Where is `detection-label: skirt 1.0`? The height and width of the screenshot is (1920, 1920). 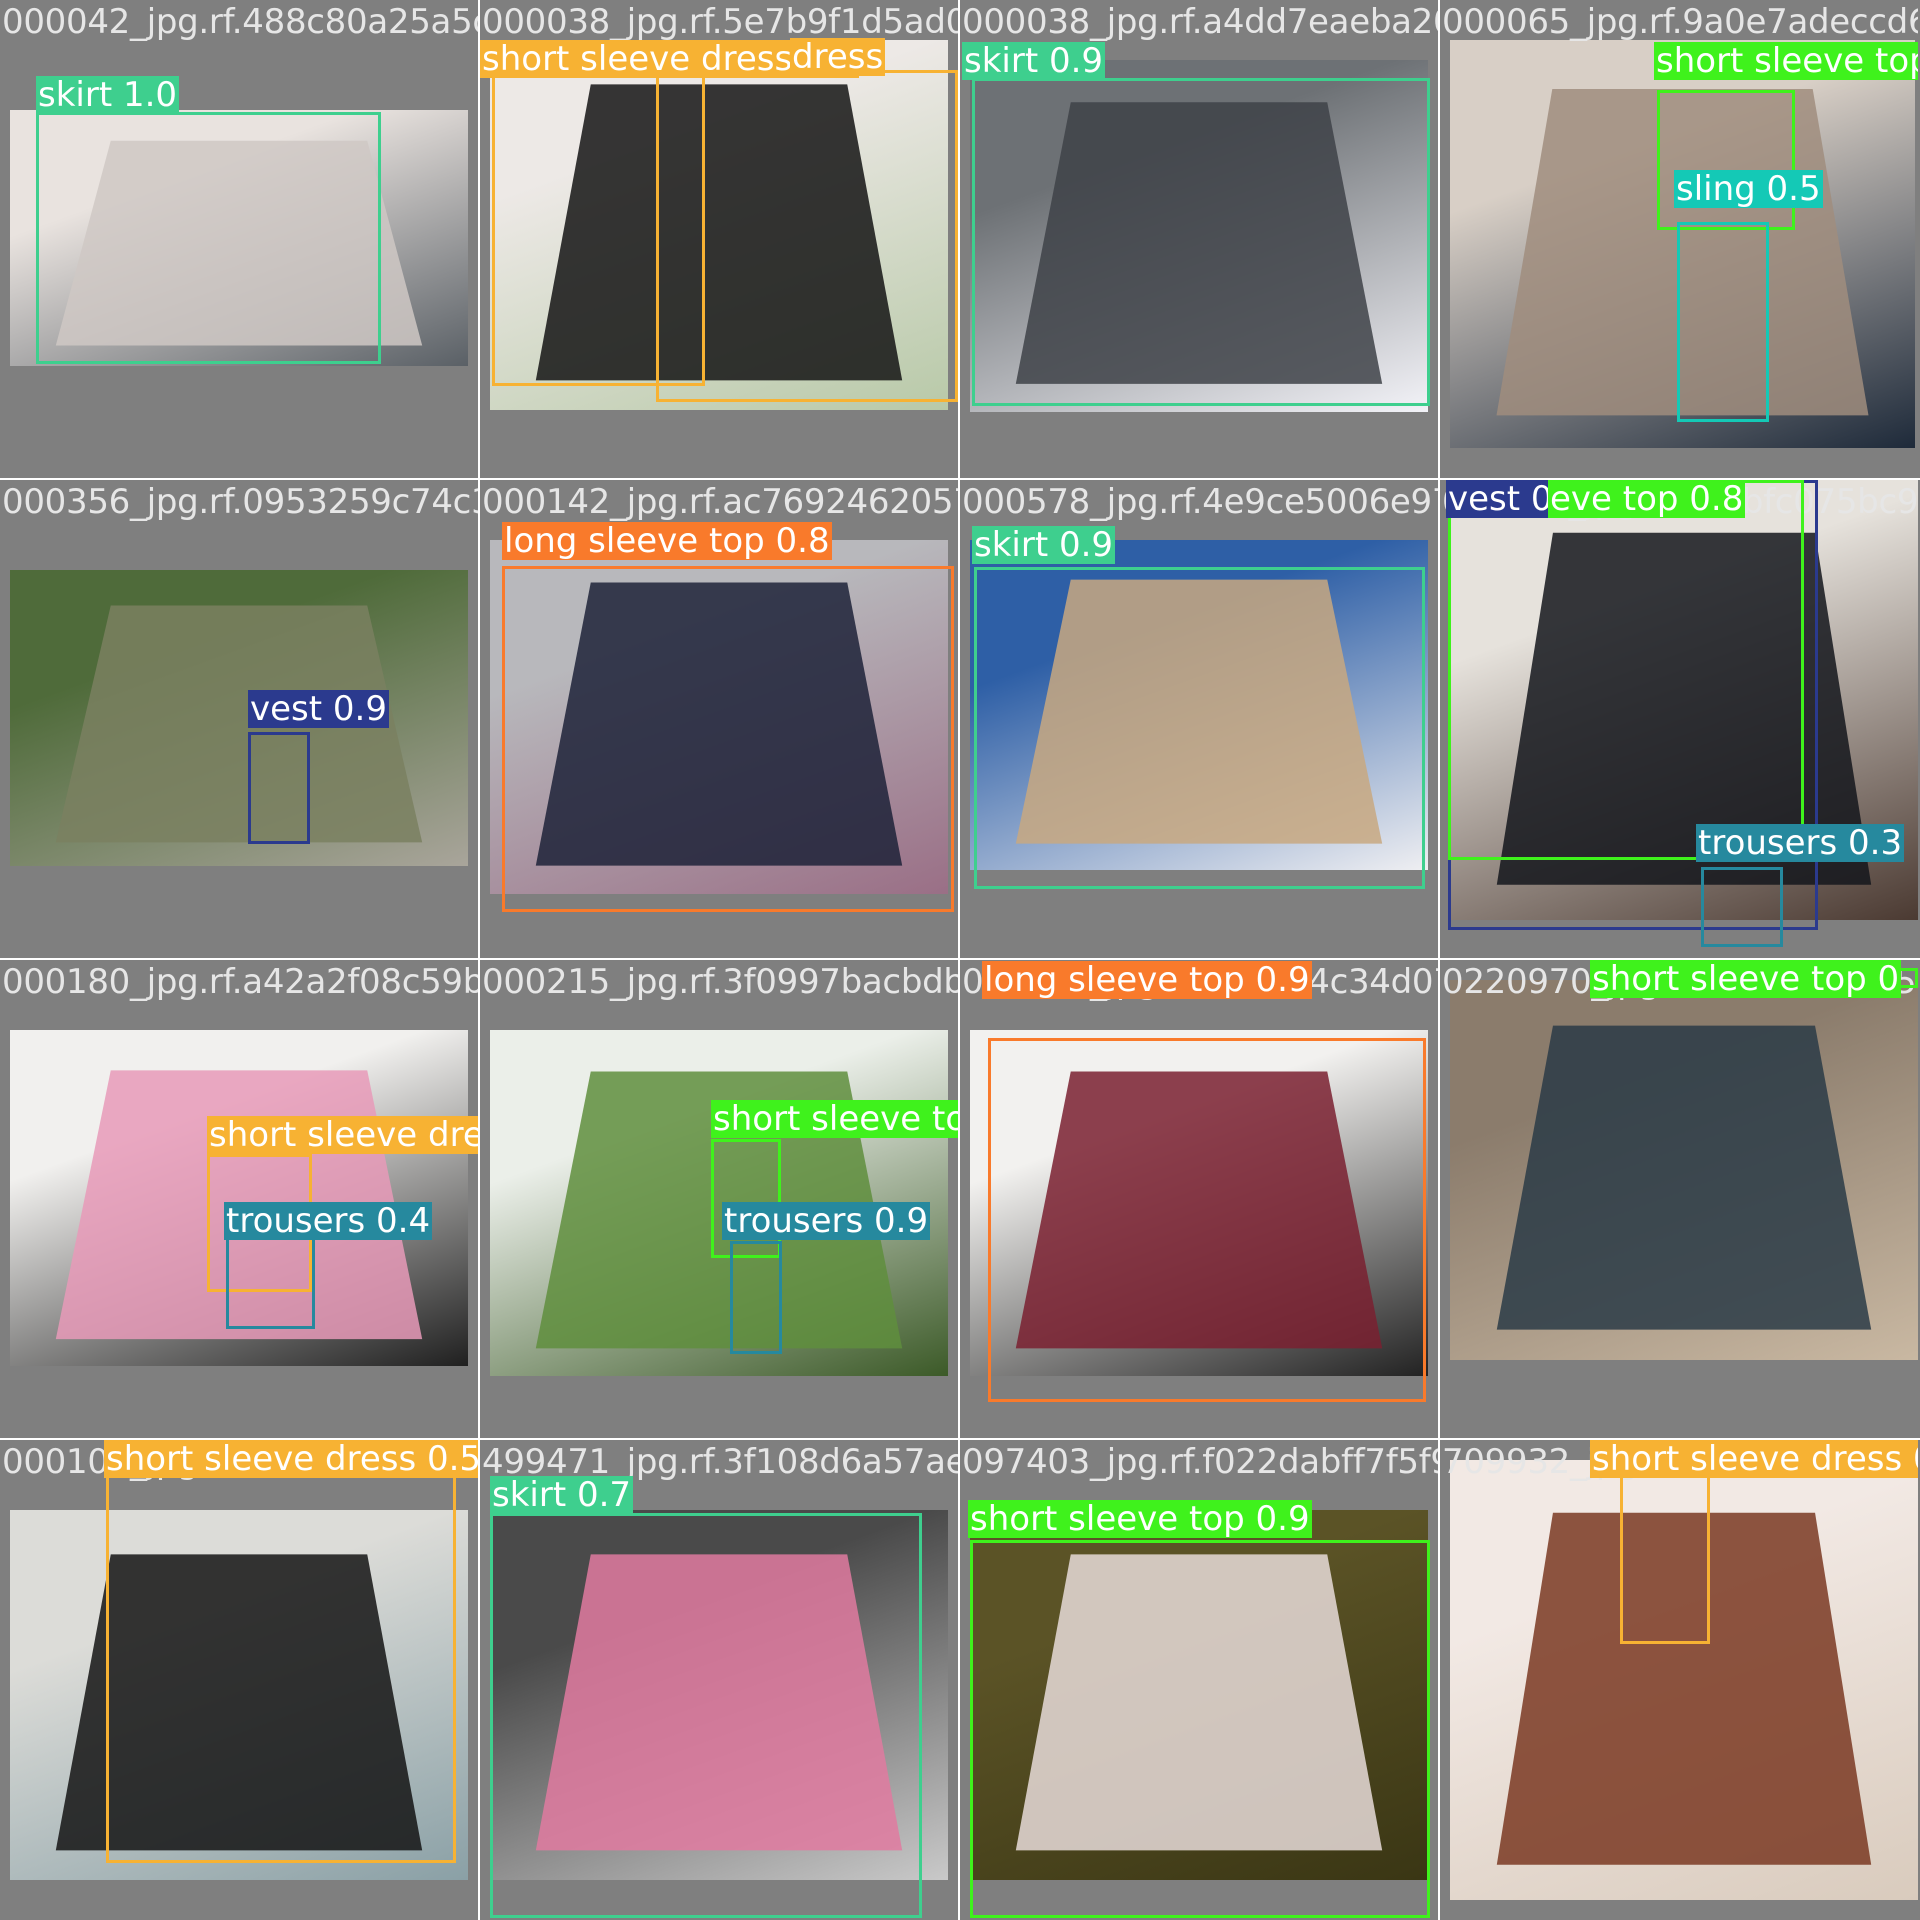
detection-label: skirt 1.0 is located at coordinates (108, 95).